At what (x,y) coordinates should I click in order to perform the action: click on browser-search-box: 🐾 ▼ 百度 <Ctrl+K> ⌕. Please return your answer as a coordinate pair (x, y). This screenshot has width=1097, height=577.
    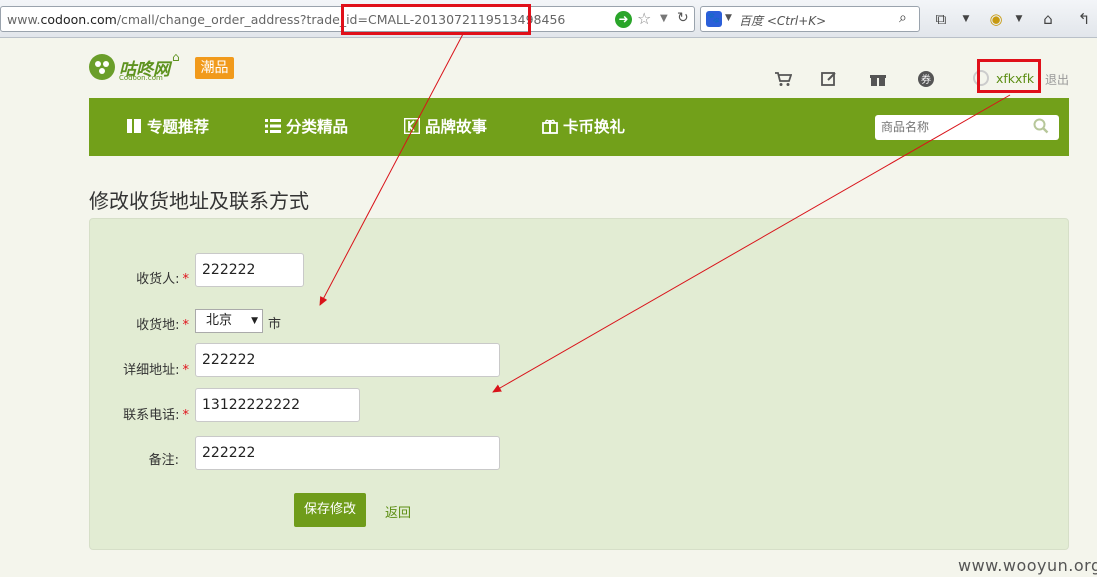
    Looking at the image, I should click on (810, 19).